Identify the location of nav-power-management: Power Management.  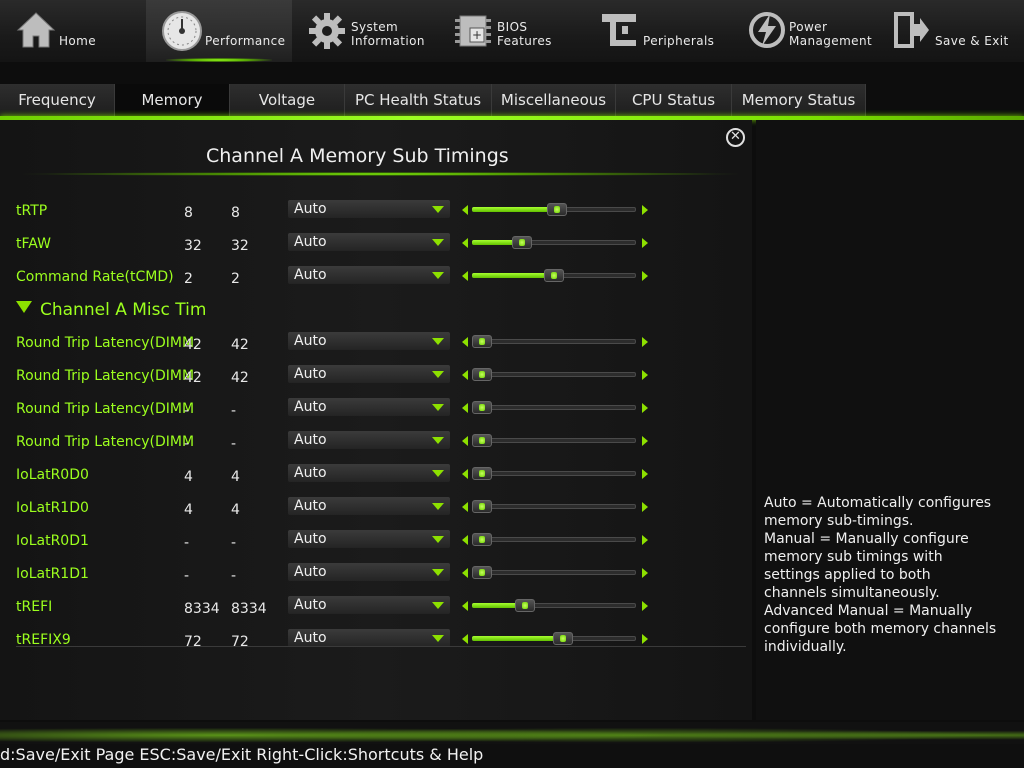
(803, 31).